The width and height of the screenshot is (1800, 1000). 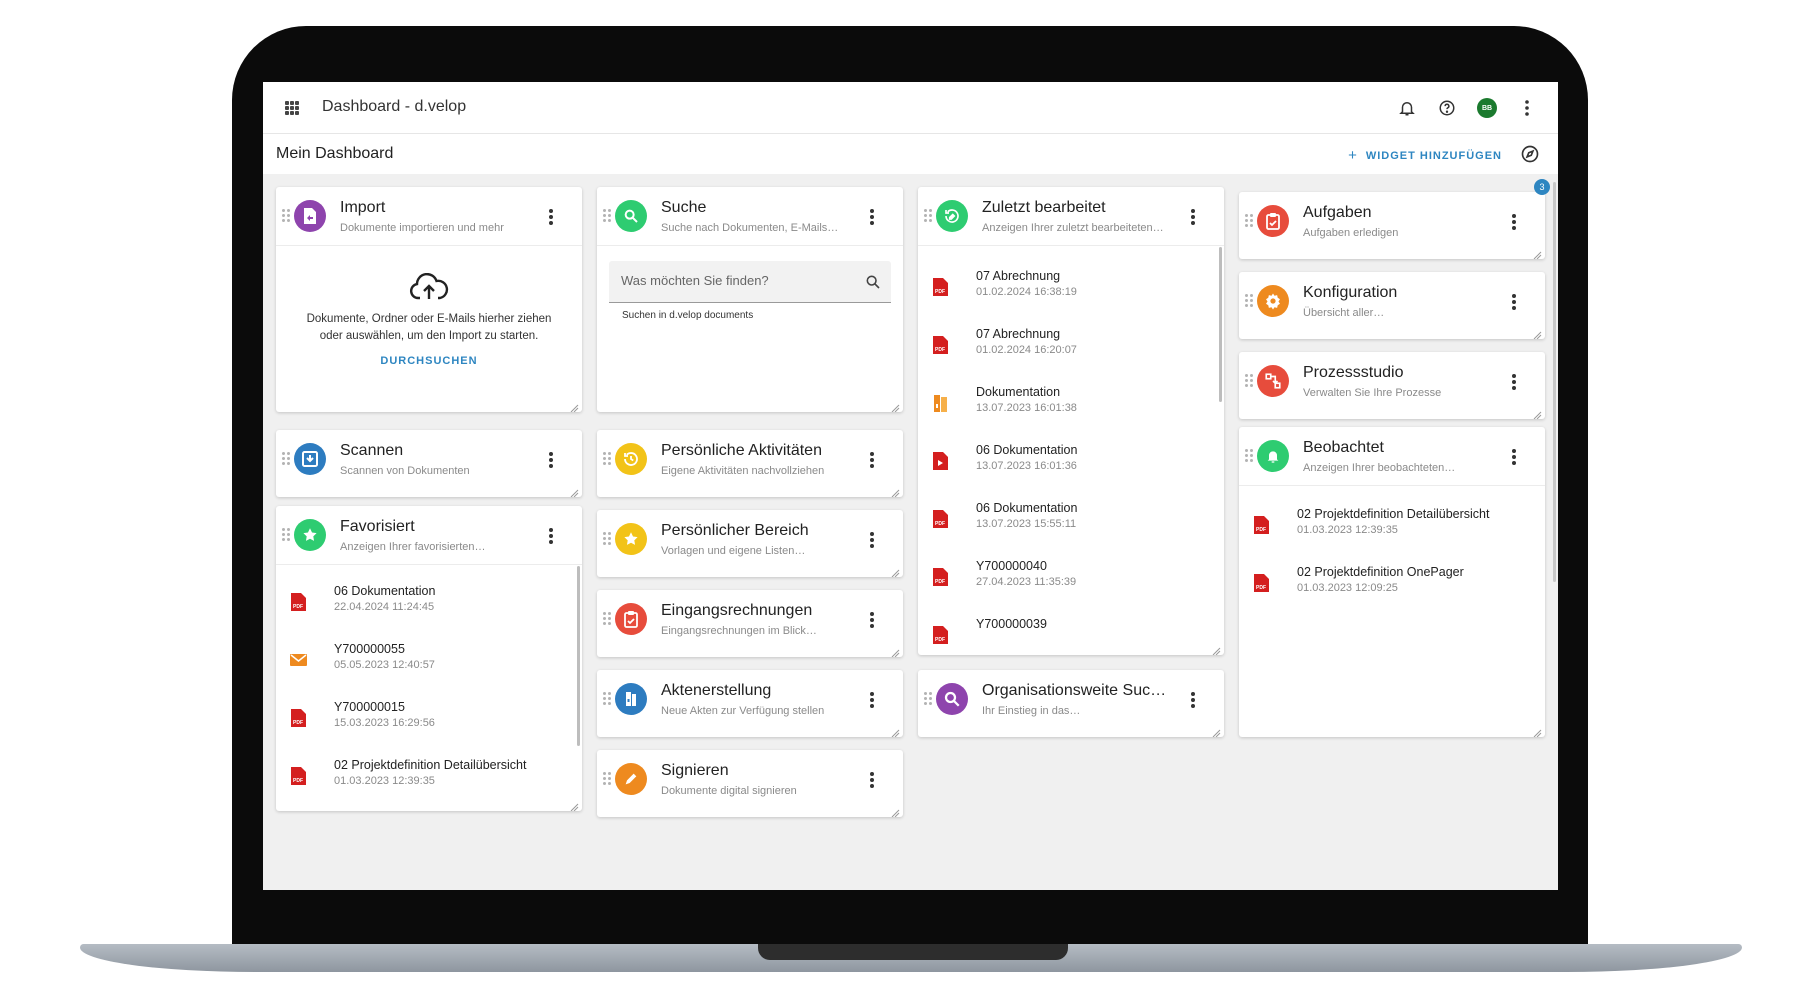 I want to click on list-item: PDF 07 Abrechnung 01.02.2024 16:20:07, so click(x=1067, y=346).